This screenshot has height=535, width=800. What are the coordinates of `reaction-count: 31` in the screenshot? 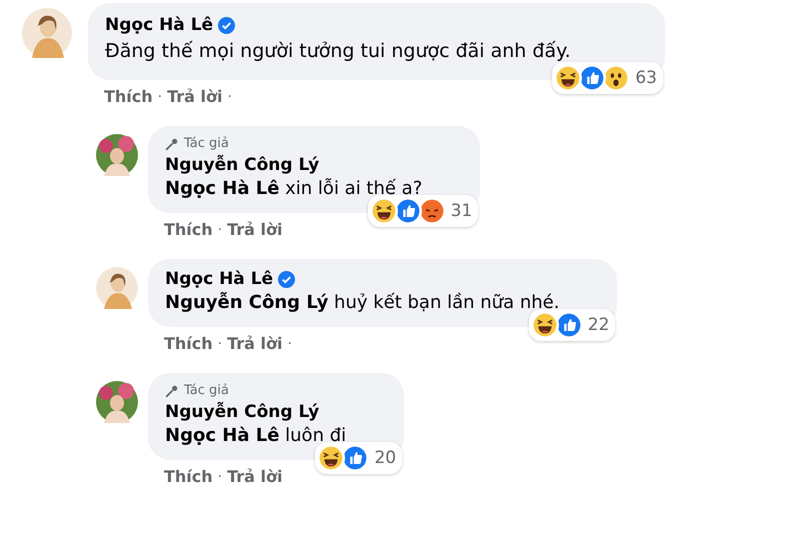 It's located at (461, 211).